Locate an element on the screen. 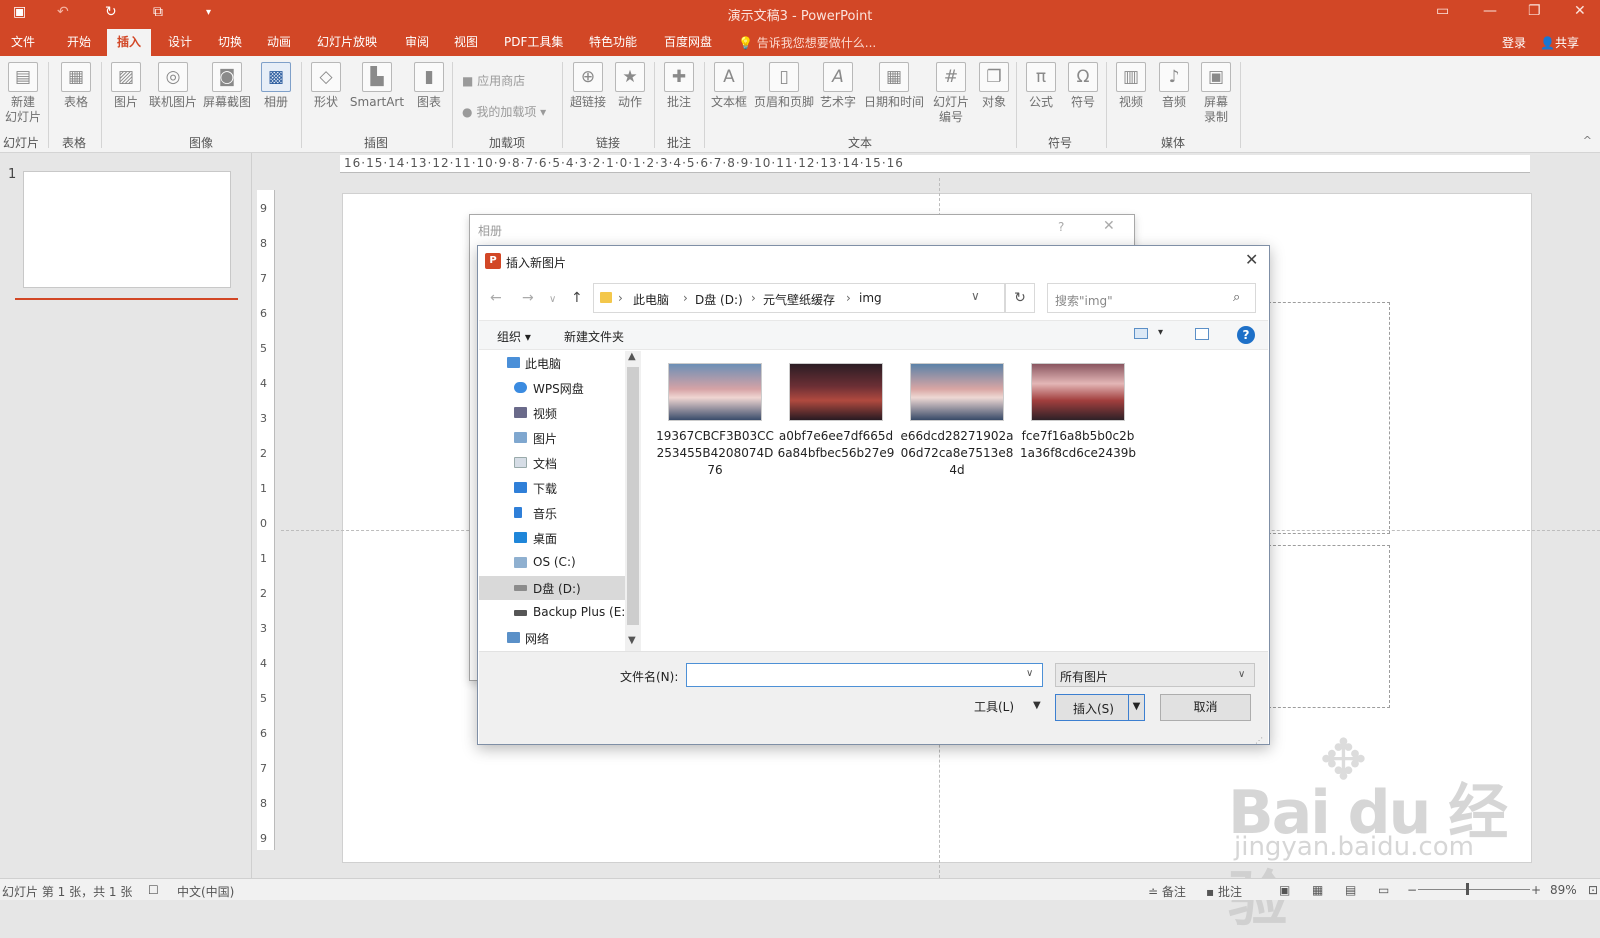  chart-button: ▮ 图表 is located at coordinates (429, 86).